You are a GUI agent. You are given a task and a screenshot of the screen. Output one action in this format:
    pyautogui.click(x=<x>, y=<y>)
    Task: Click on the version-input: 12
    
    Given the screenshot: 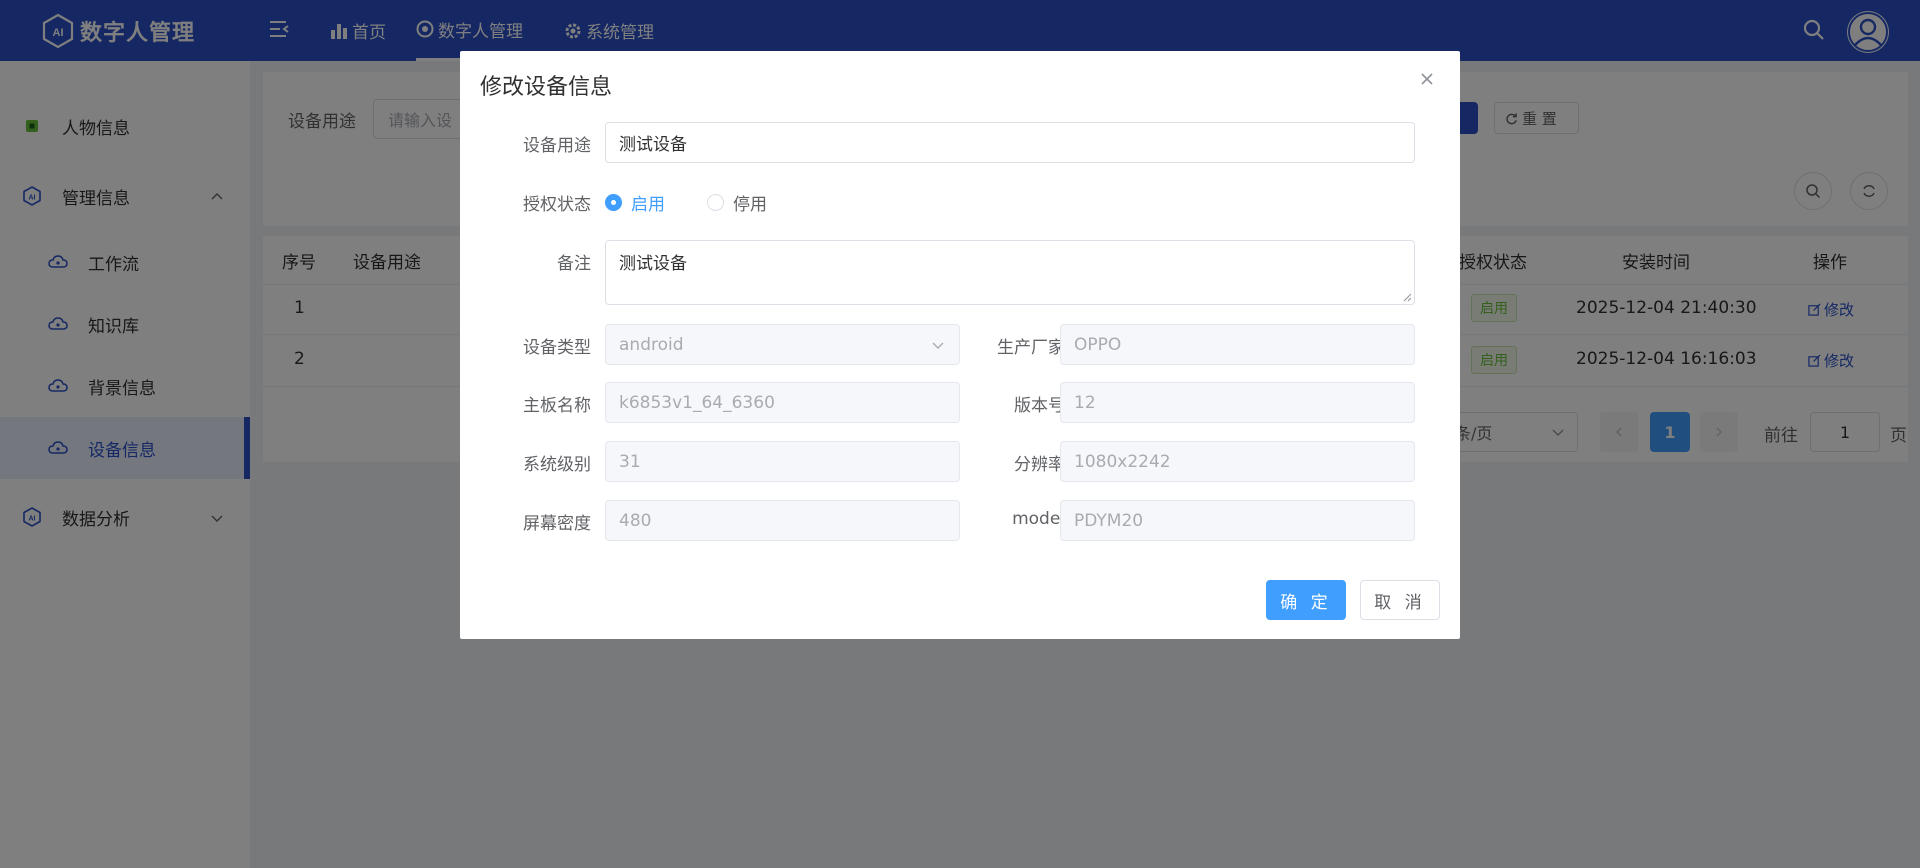 What is the action you would take?
    pyautogui.click(x=1237, y=402)
    